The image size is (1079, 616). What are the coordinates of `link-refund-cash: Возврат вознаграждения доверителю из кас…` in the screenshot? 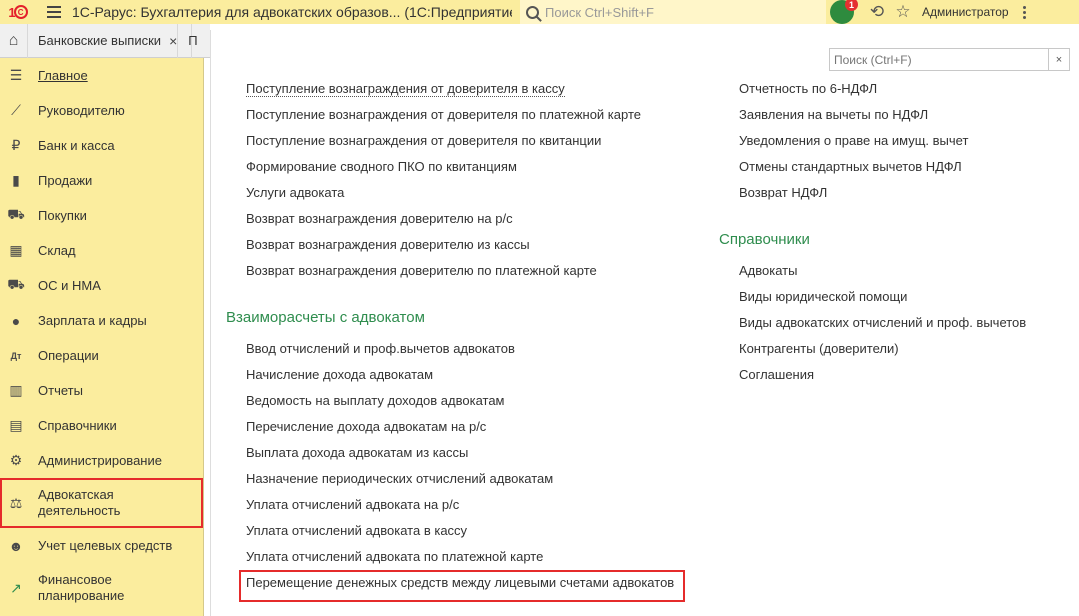 It's located at (388, 244).